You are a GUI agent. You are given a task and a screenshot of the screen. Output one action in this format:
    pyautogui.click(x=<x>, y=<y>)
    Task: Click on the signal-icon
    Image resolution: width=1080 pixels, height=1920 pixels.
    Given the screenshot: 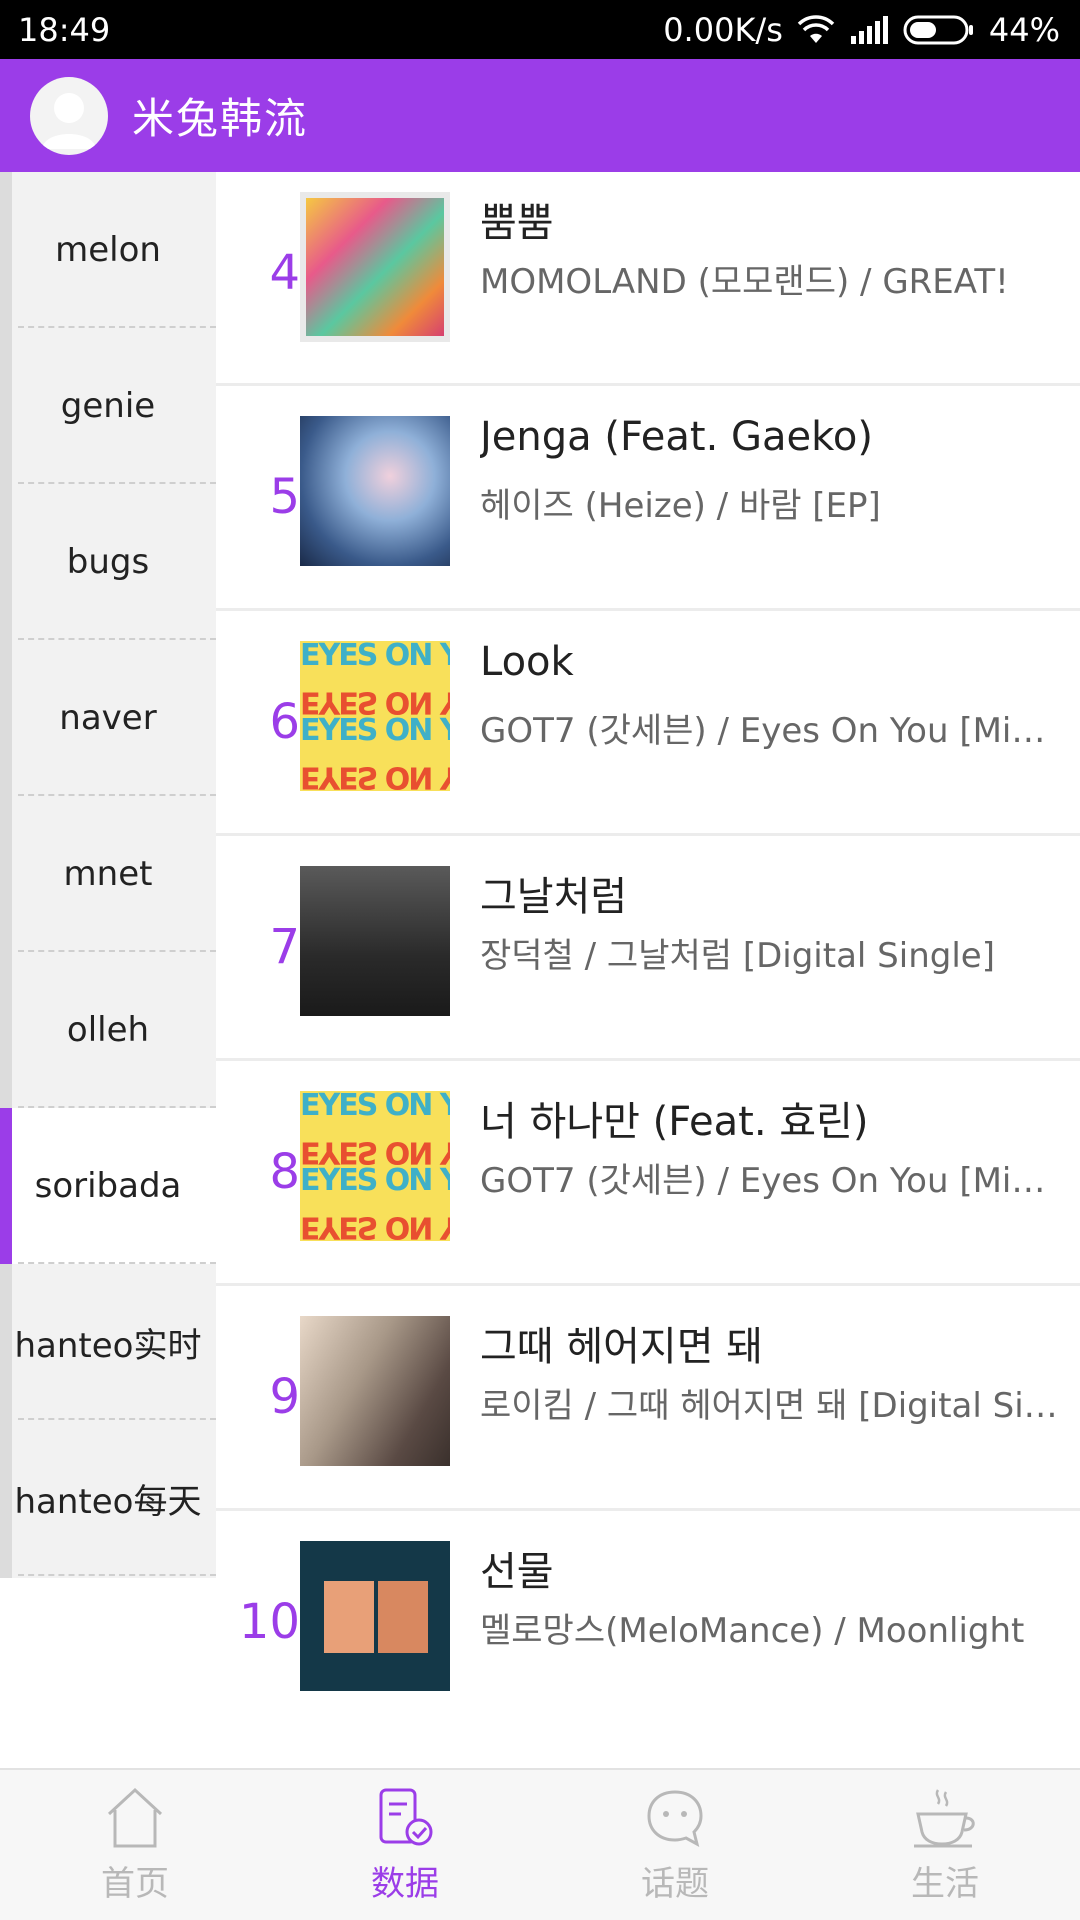 What is the action you would take?
    pyautogui.click(x=869, y=29)
    